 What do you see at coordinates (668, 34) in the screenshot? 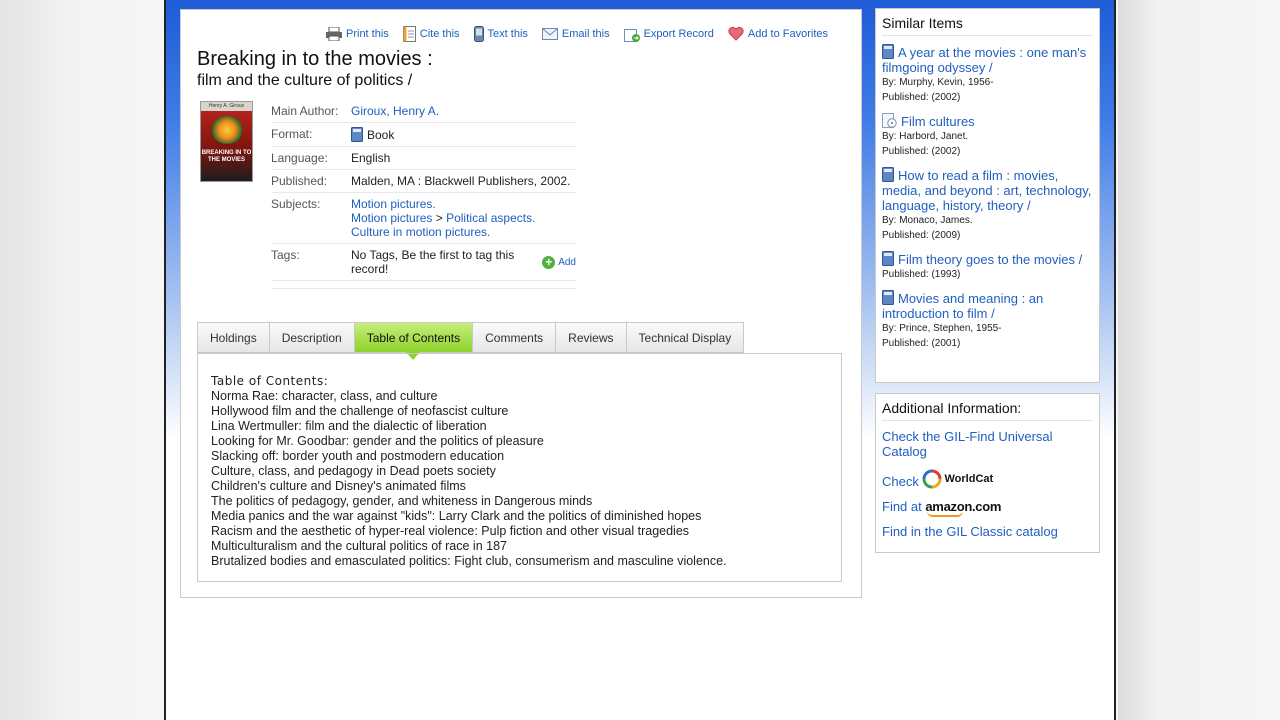
I see `export-record-button: Export Record` at bounding box center [668, 34].